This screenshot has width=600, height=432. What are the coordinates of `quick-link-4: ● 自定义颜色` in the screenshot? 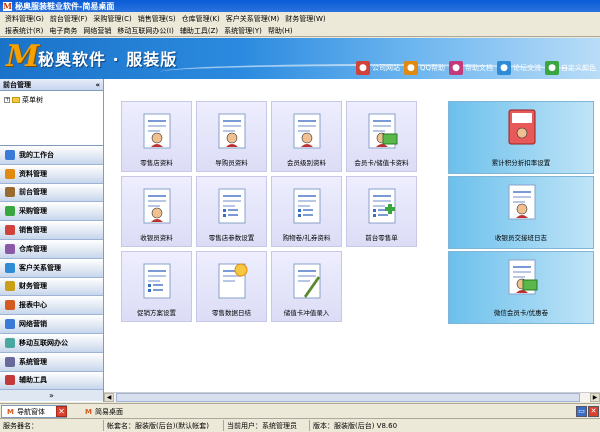 It's located at (570, 68).